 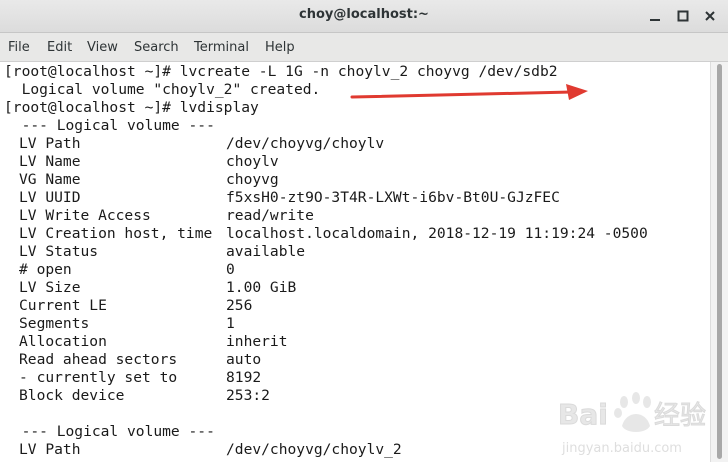 I want to click on lv-value: inherit, so click(x=257, y=341).